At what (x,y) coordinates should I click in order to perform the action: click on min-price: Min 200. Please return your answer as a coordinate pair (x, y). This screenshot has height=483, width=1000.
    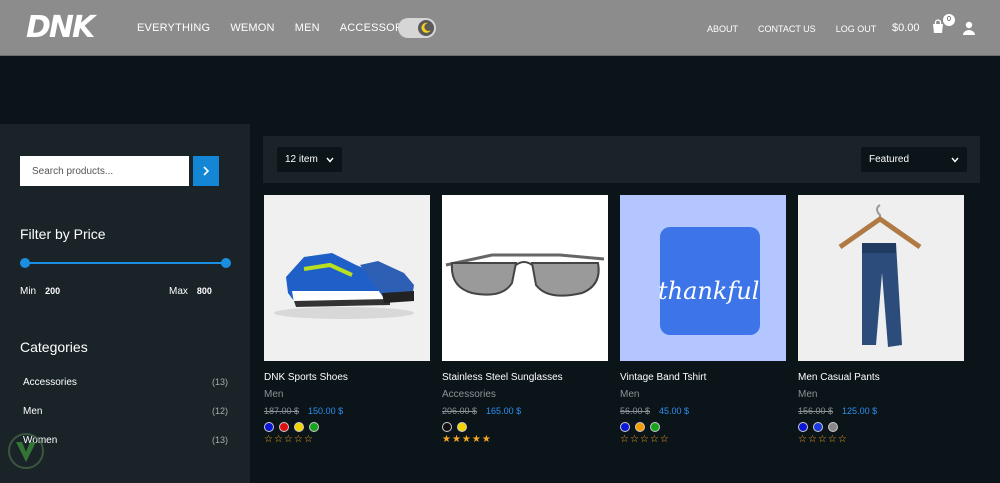
    Looking at the image, I should click on (40, 291).